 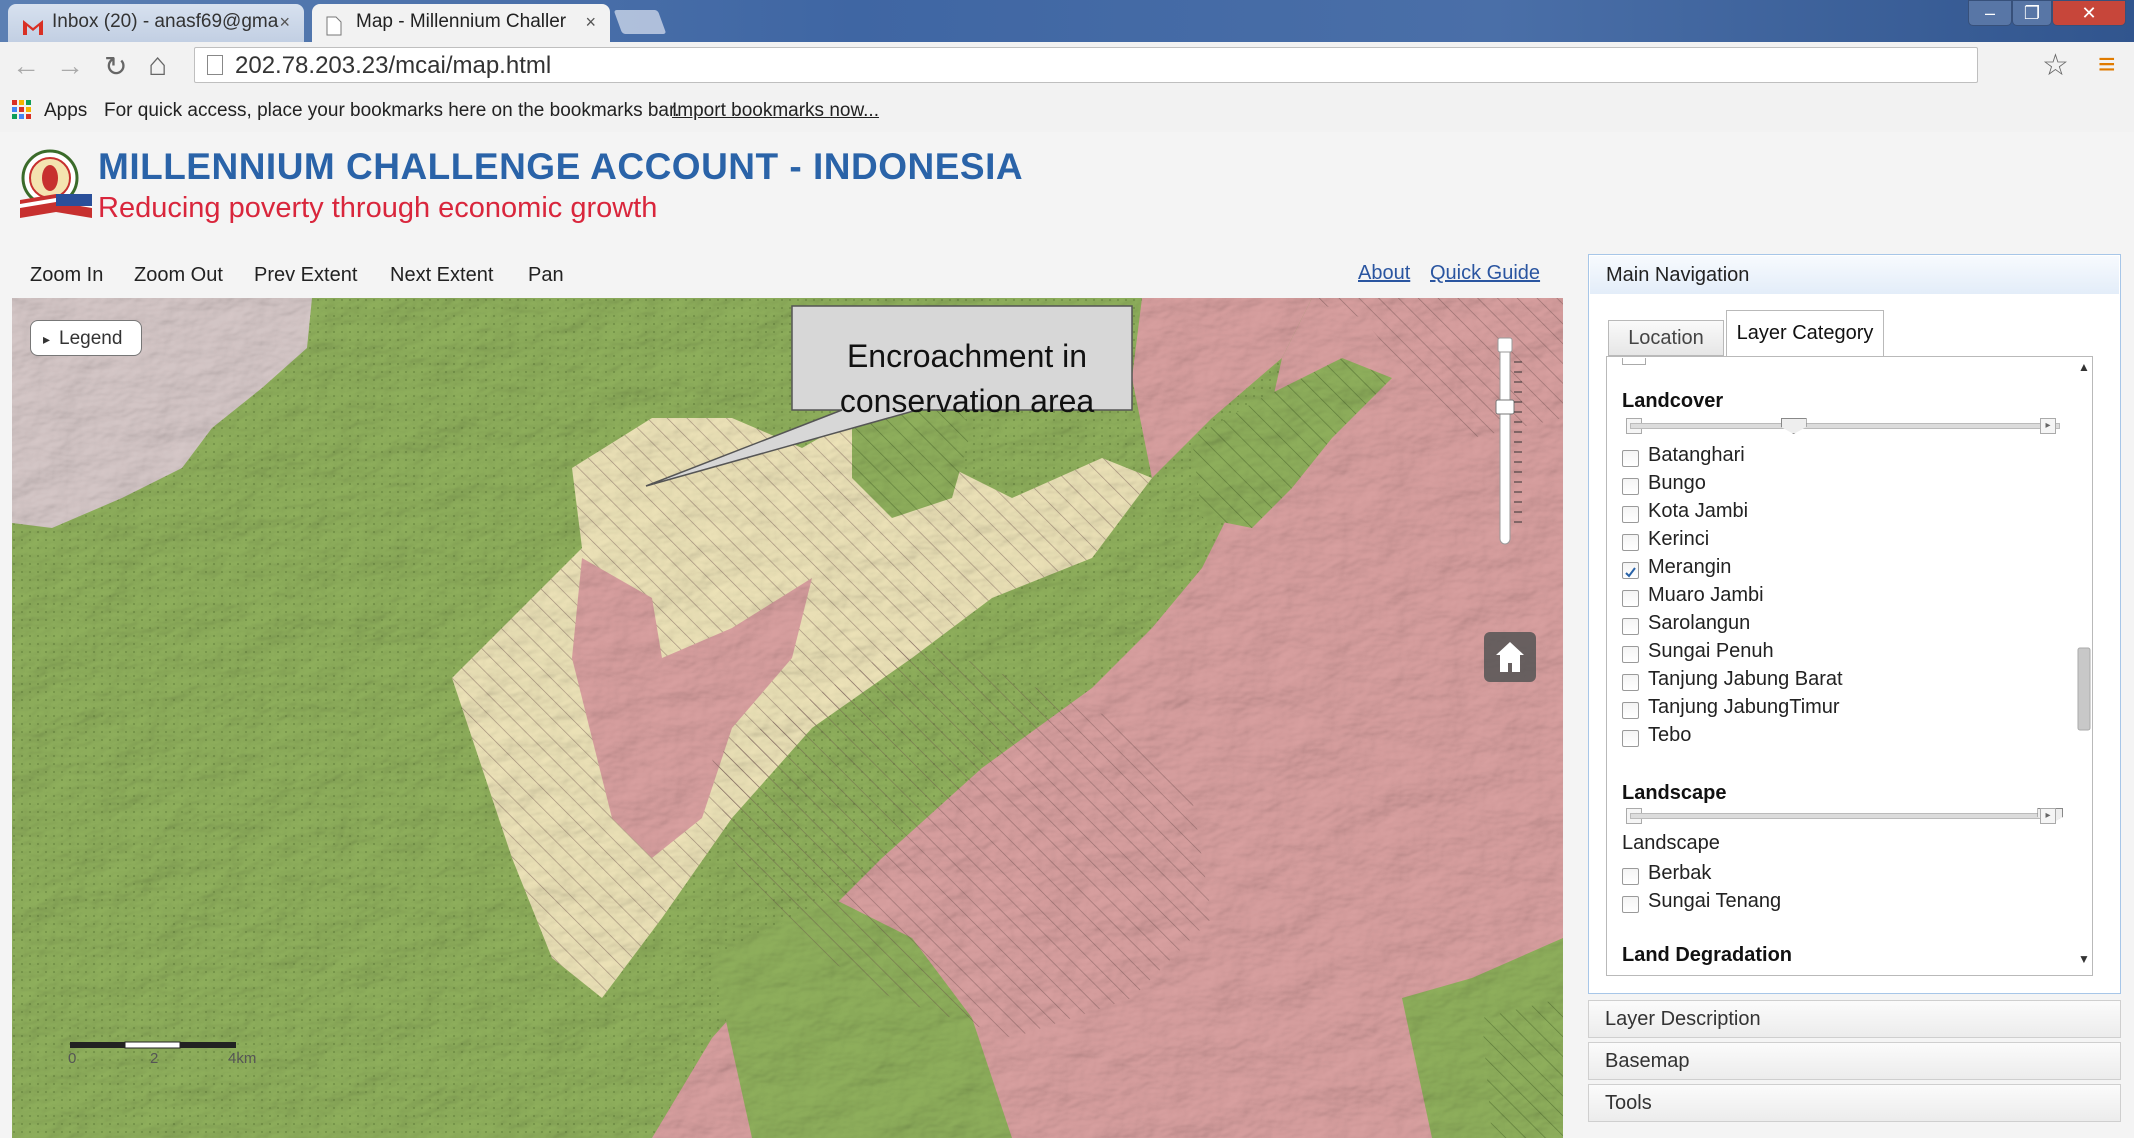 What do you see at coordinates (1634, 361) in the screenshot?
I see `list-edge` at bounding box center [1634, 361].